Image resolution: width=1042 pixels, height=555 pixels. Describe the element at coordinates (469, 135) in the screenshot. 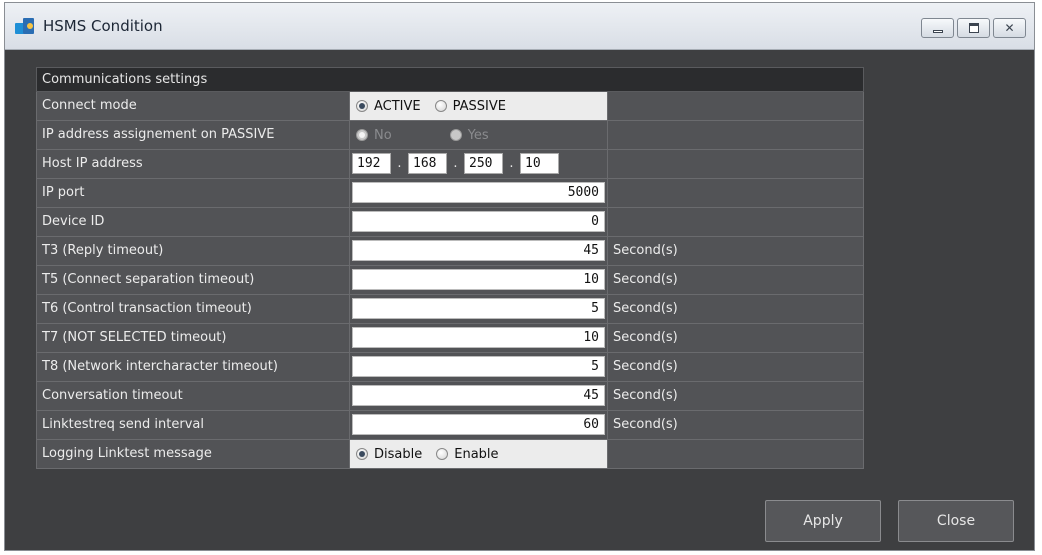

I see `ip-assign-yes-radio: Yes` at that location.